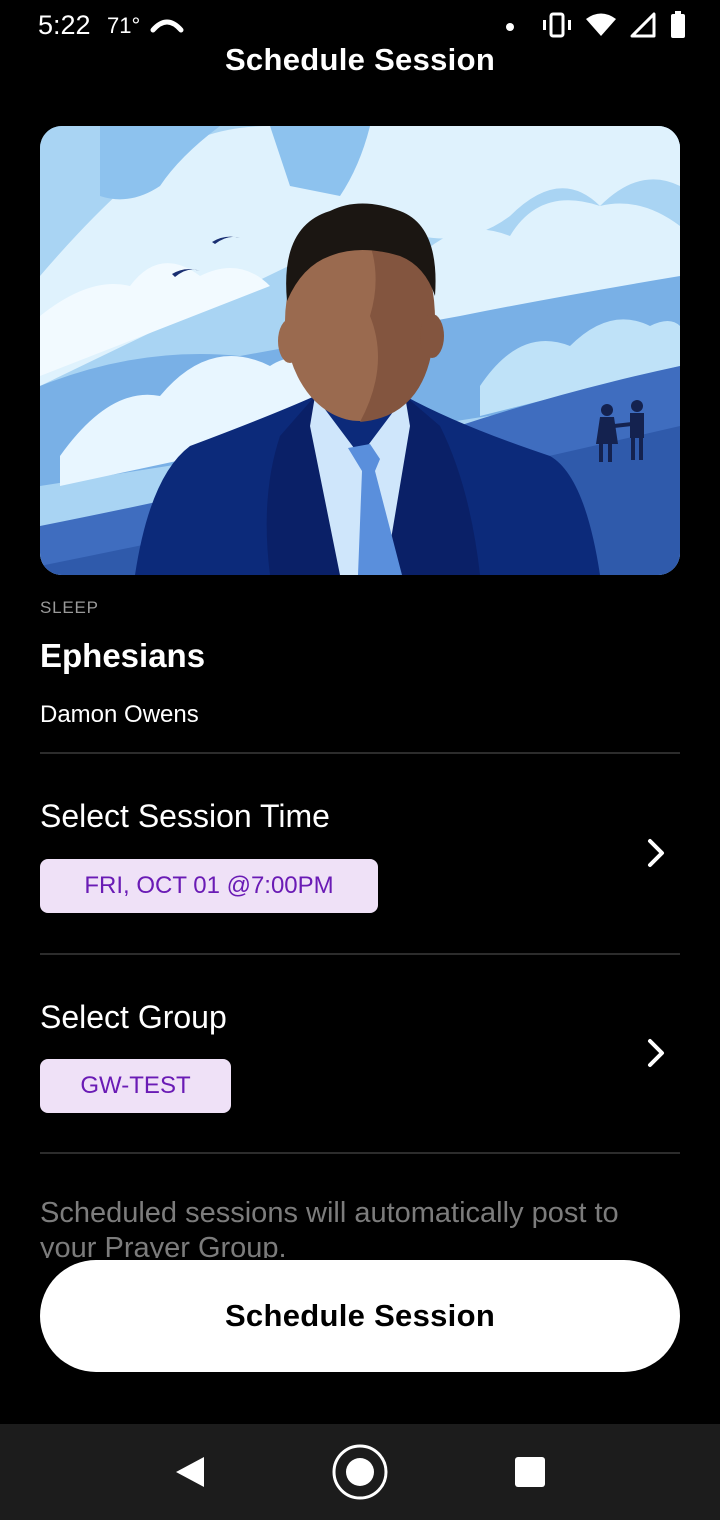 This screenshot has width=720, height=1520. Describe the element at coordinates (360, 1055) in the screenshot. I see `select-group-row: Select Group GW-TEST` at that location.